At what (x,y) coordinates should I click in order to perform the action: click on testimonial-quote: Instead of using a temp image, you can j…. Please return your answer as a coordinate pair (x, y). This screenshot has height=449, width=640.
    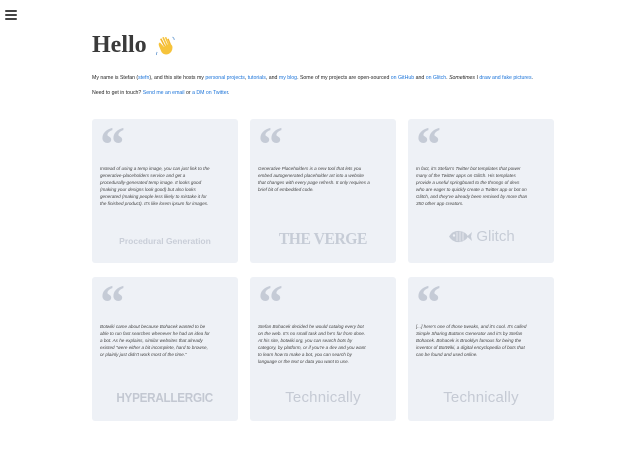
    Looking at the image, I should click on (155, 186).